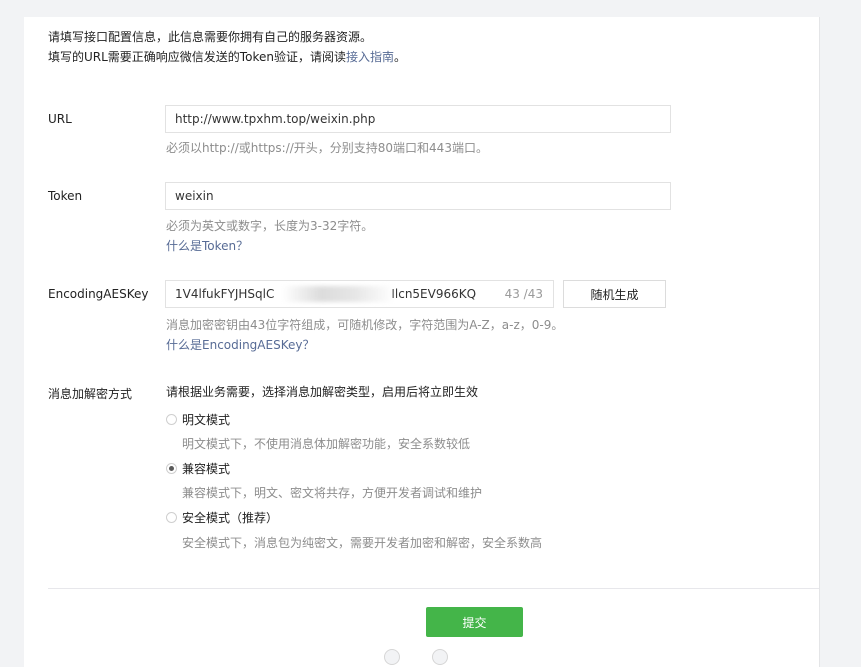 Image resolution: width=861 pixels, height=667 pixels. I want to click on compatible-mode-desc: 兼容模式下，明文、密文将共存，方便开发者调试和维护, so click(332, 493).